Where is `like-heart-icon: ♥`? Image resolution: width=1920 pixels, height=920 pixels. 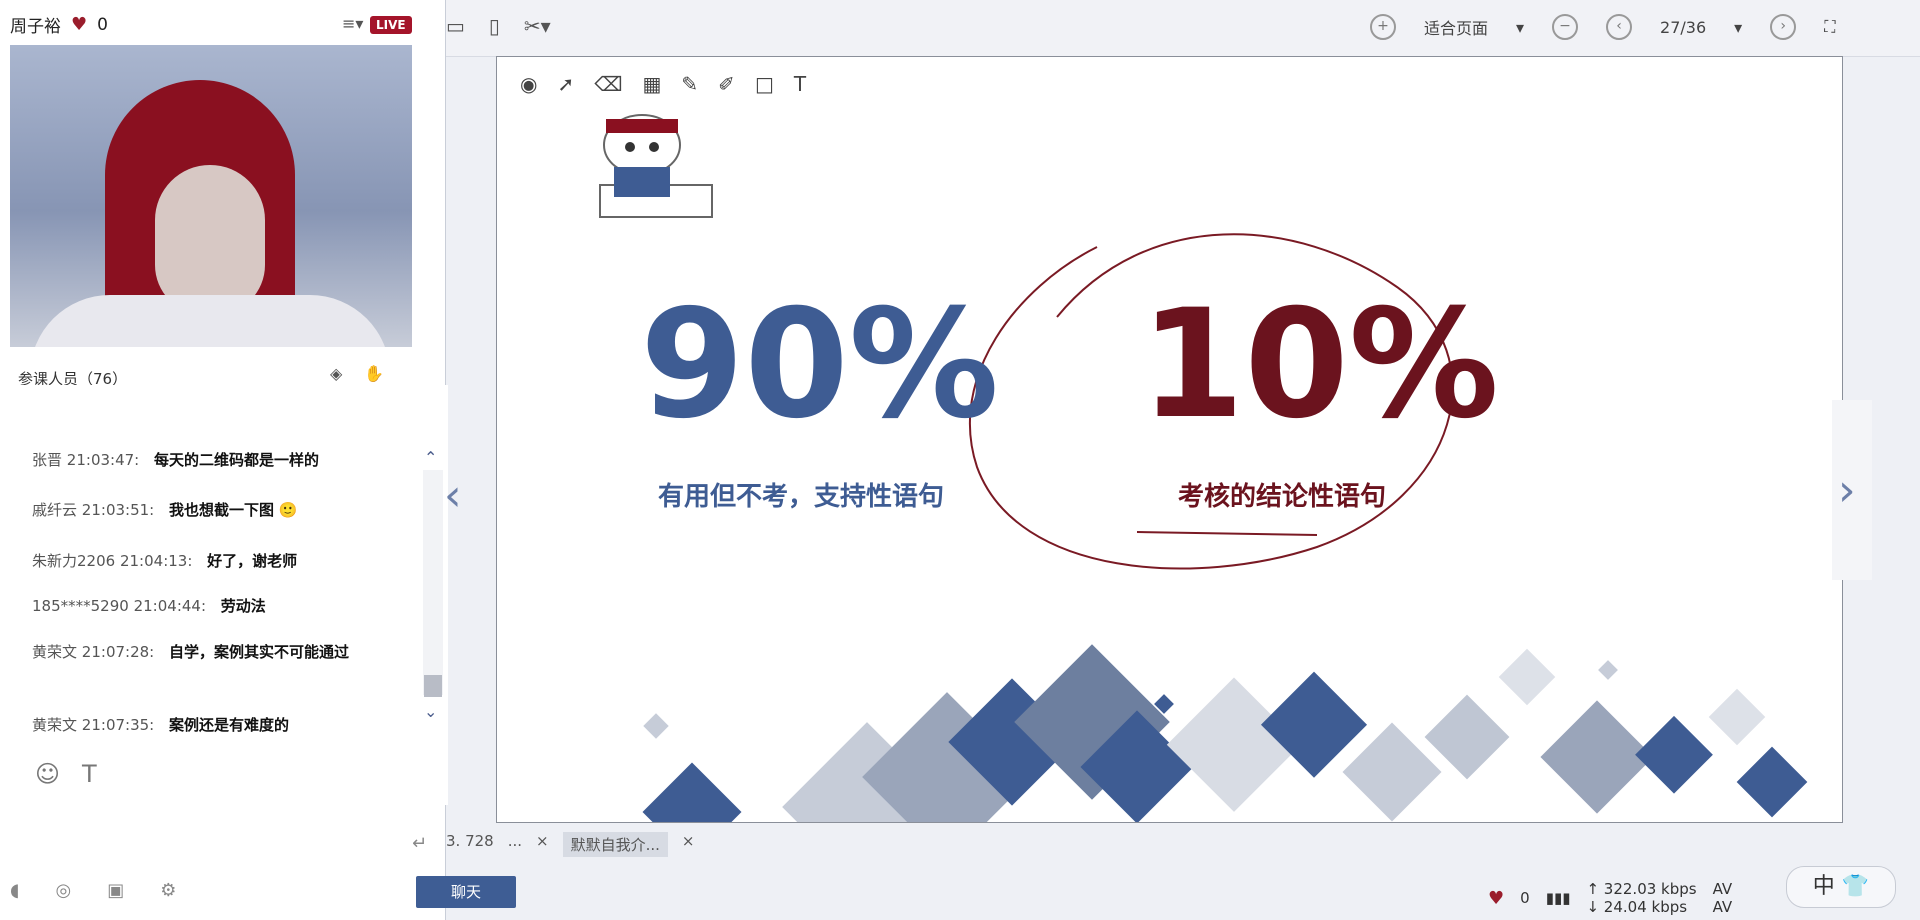 like-heart-icon: ♥ is located at coordinates (1496, 898).